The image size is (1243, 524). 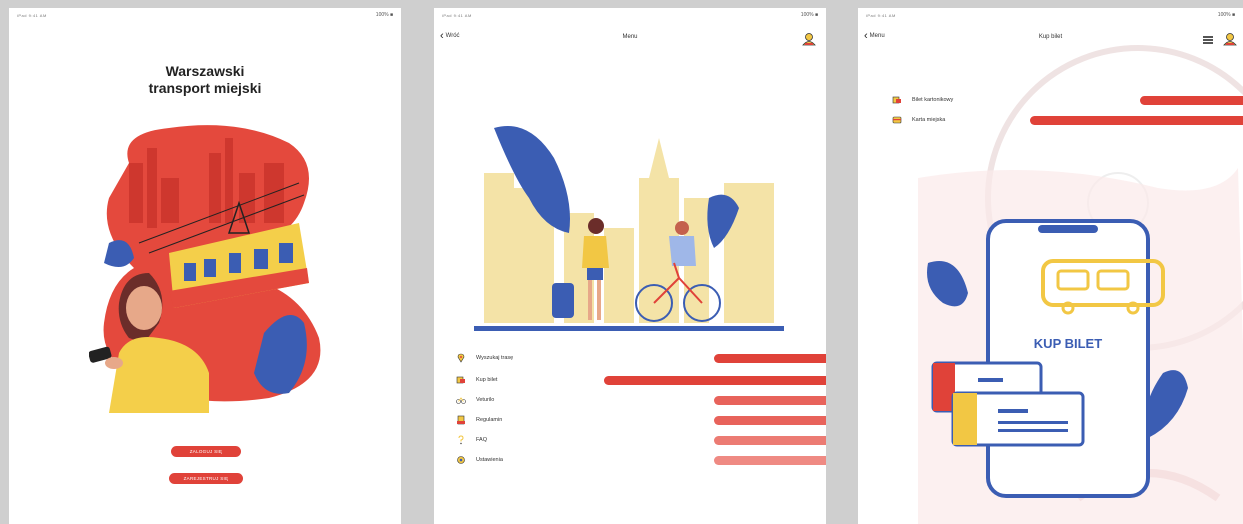 What do you see at coordinates (461, 420) in the screenshot?
I see `document-icon` at bounding box center [461, 420].